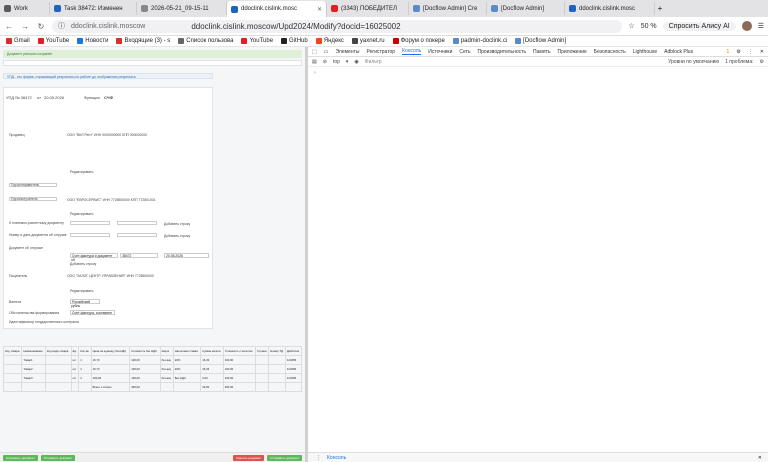 This screenshot has height=462, width=768. What do you see at coordinates (212, 378) in the screenshot?
I see `table-cell: 0,00` at bounding box center [212, 378].